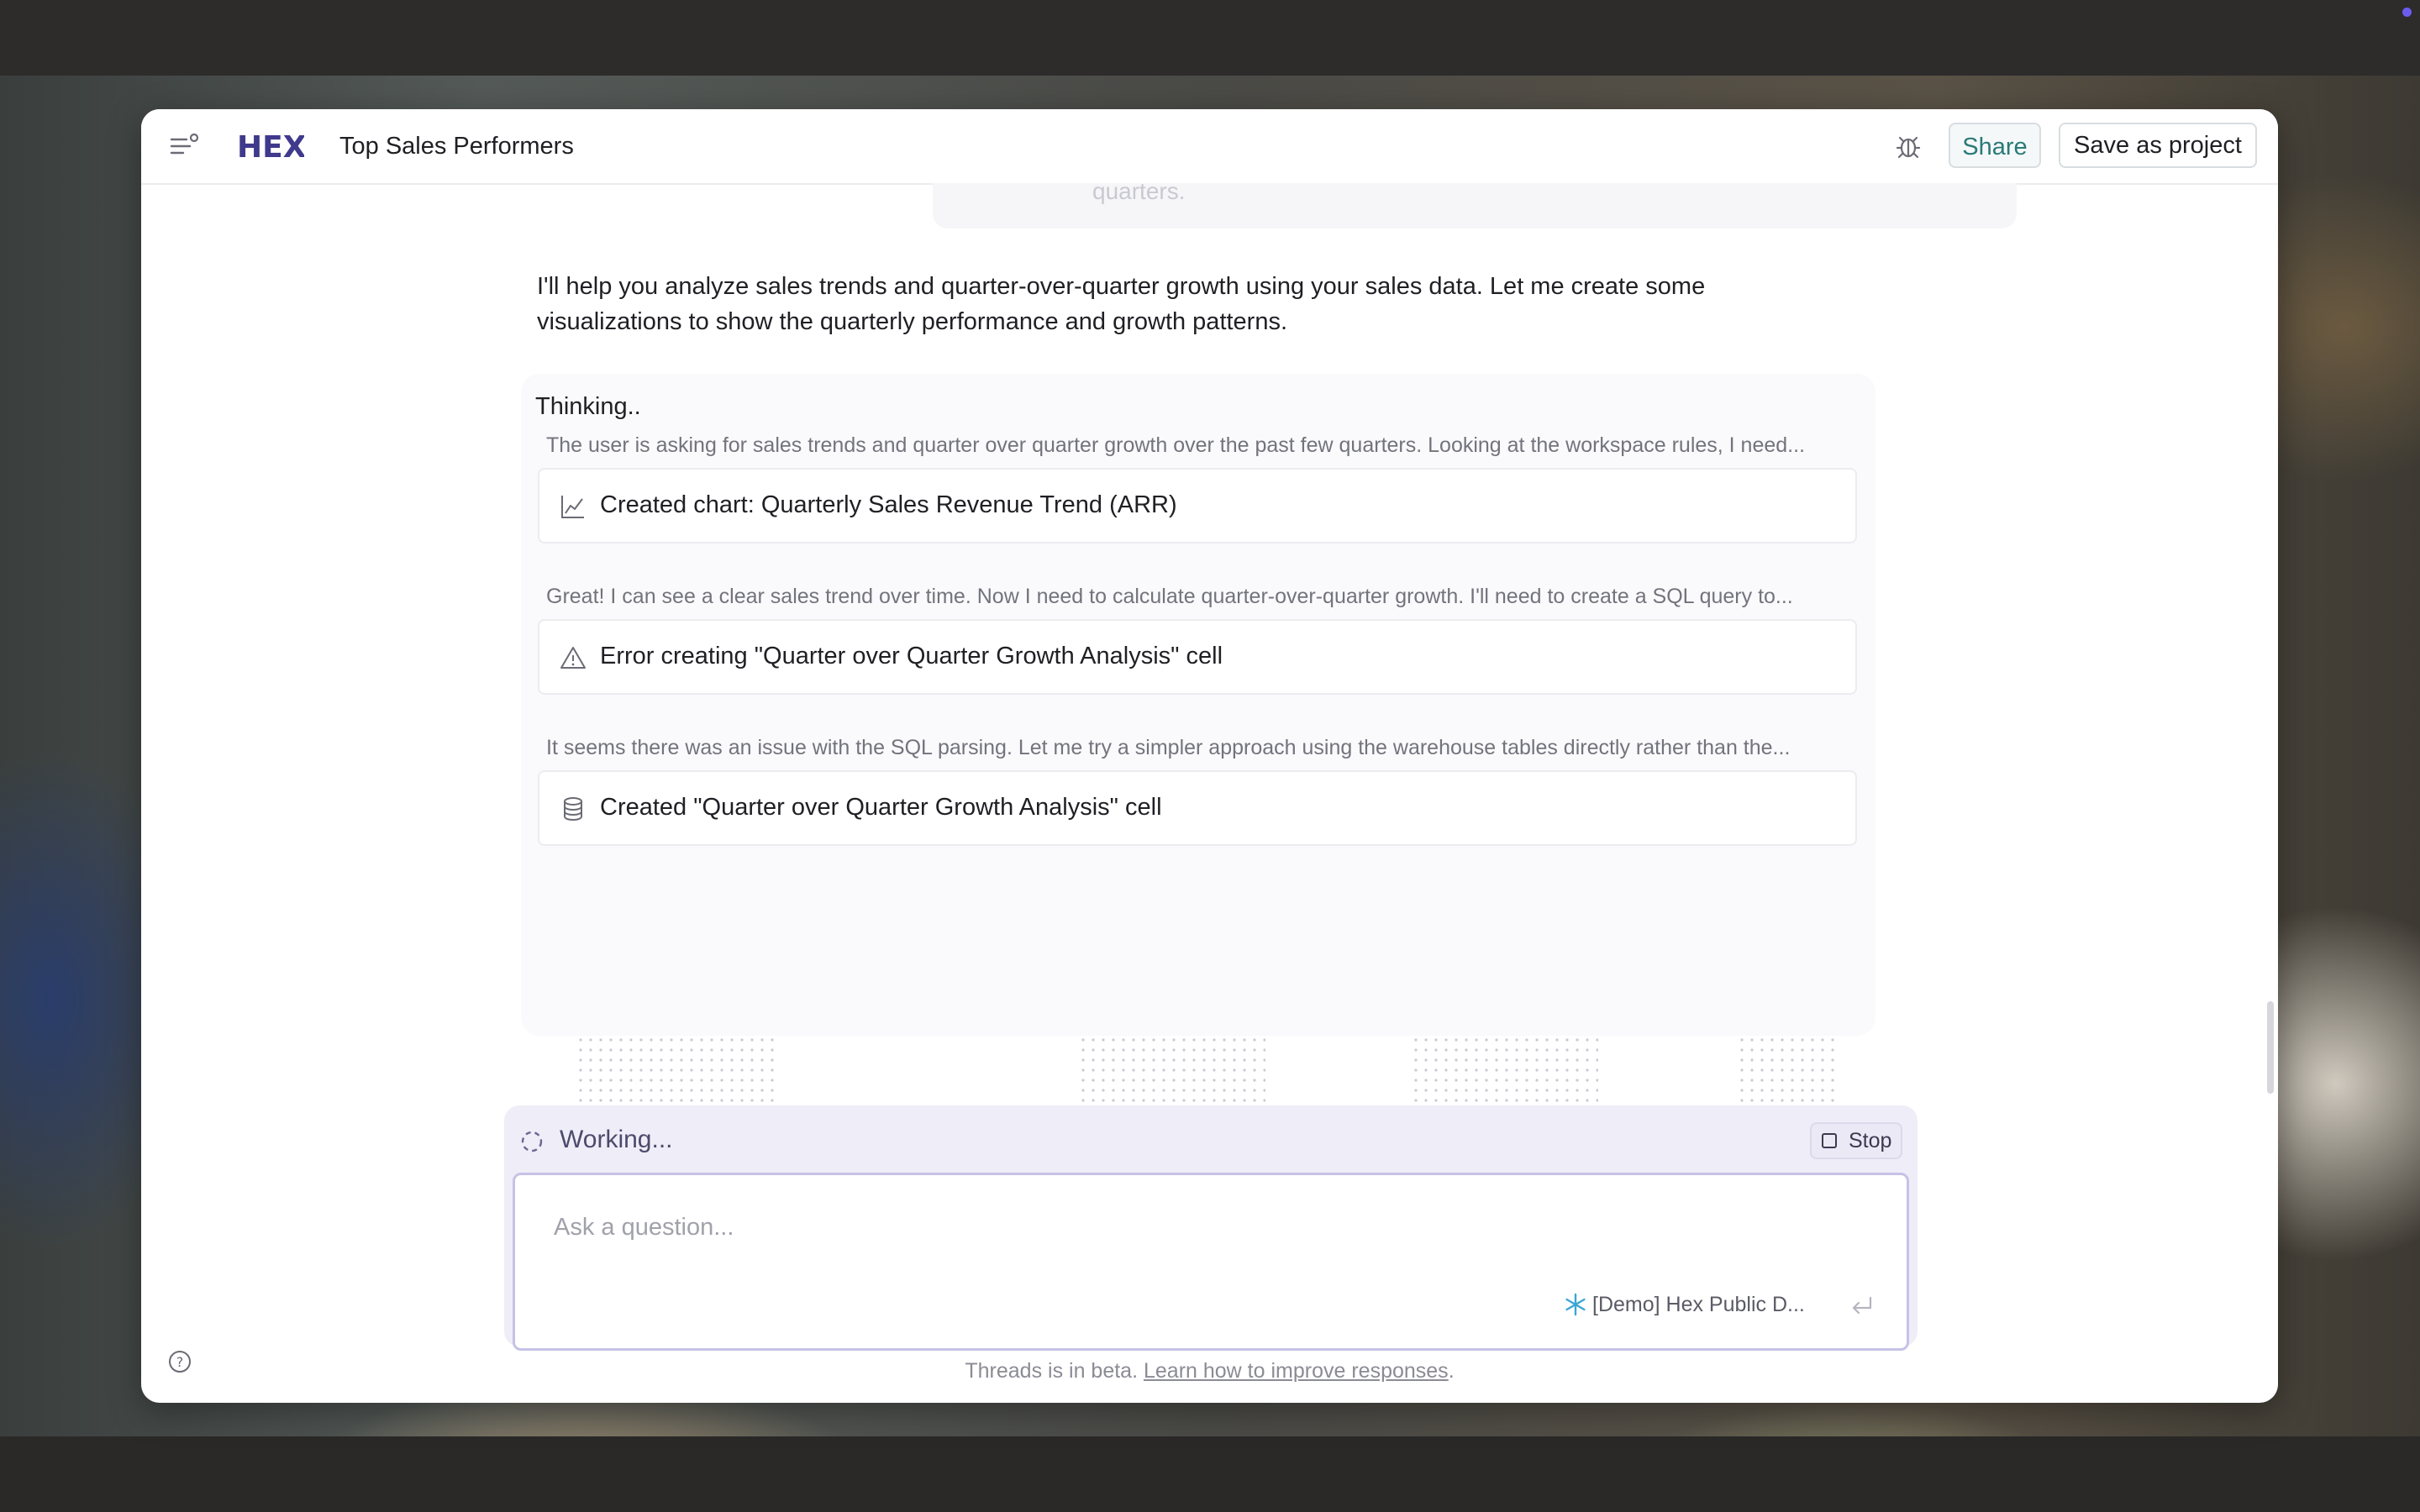 This screenshot has width=2420, height=1512. I want to click on previous-message-text: quarters., so click(1139, 193).